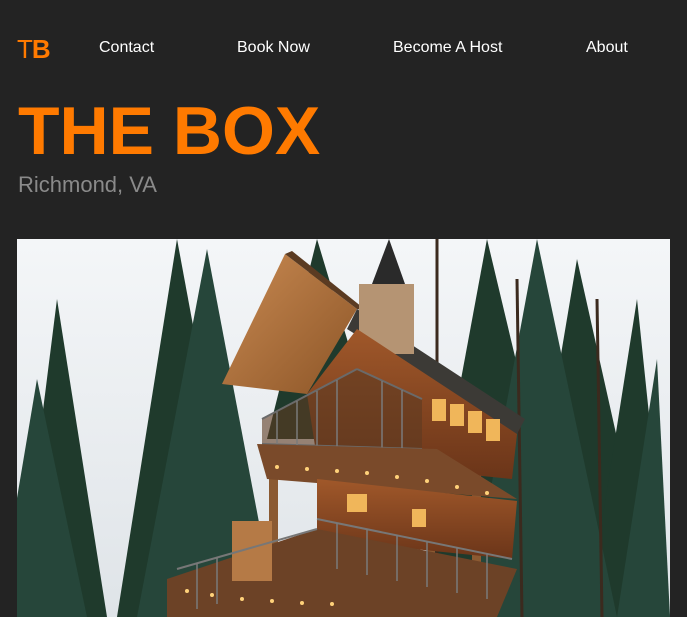 The width and height of the screenshot is (687, 617). I want to click on logo-letter-b: B, so click(41, 49).